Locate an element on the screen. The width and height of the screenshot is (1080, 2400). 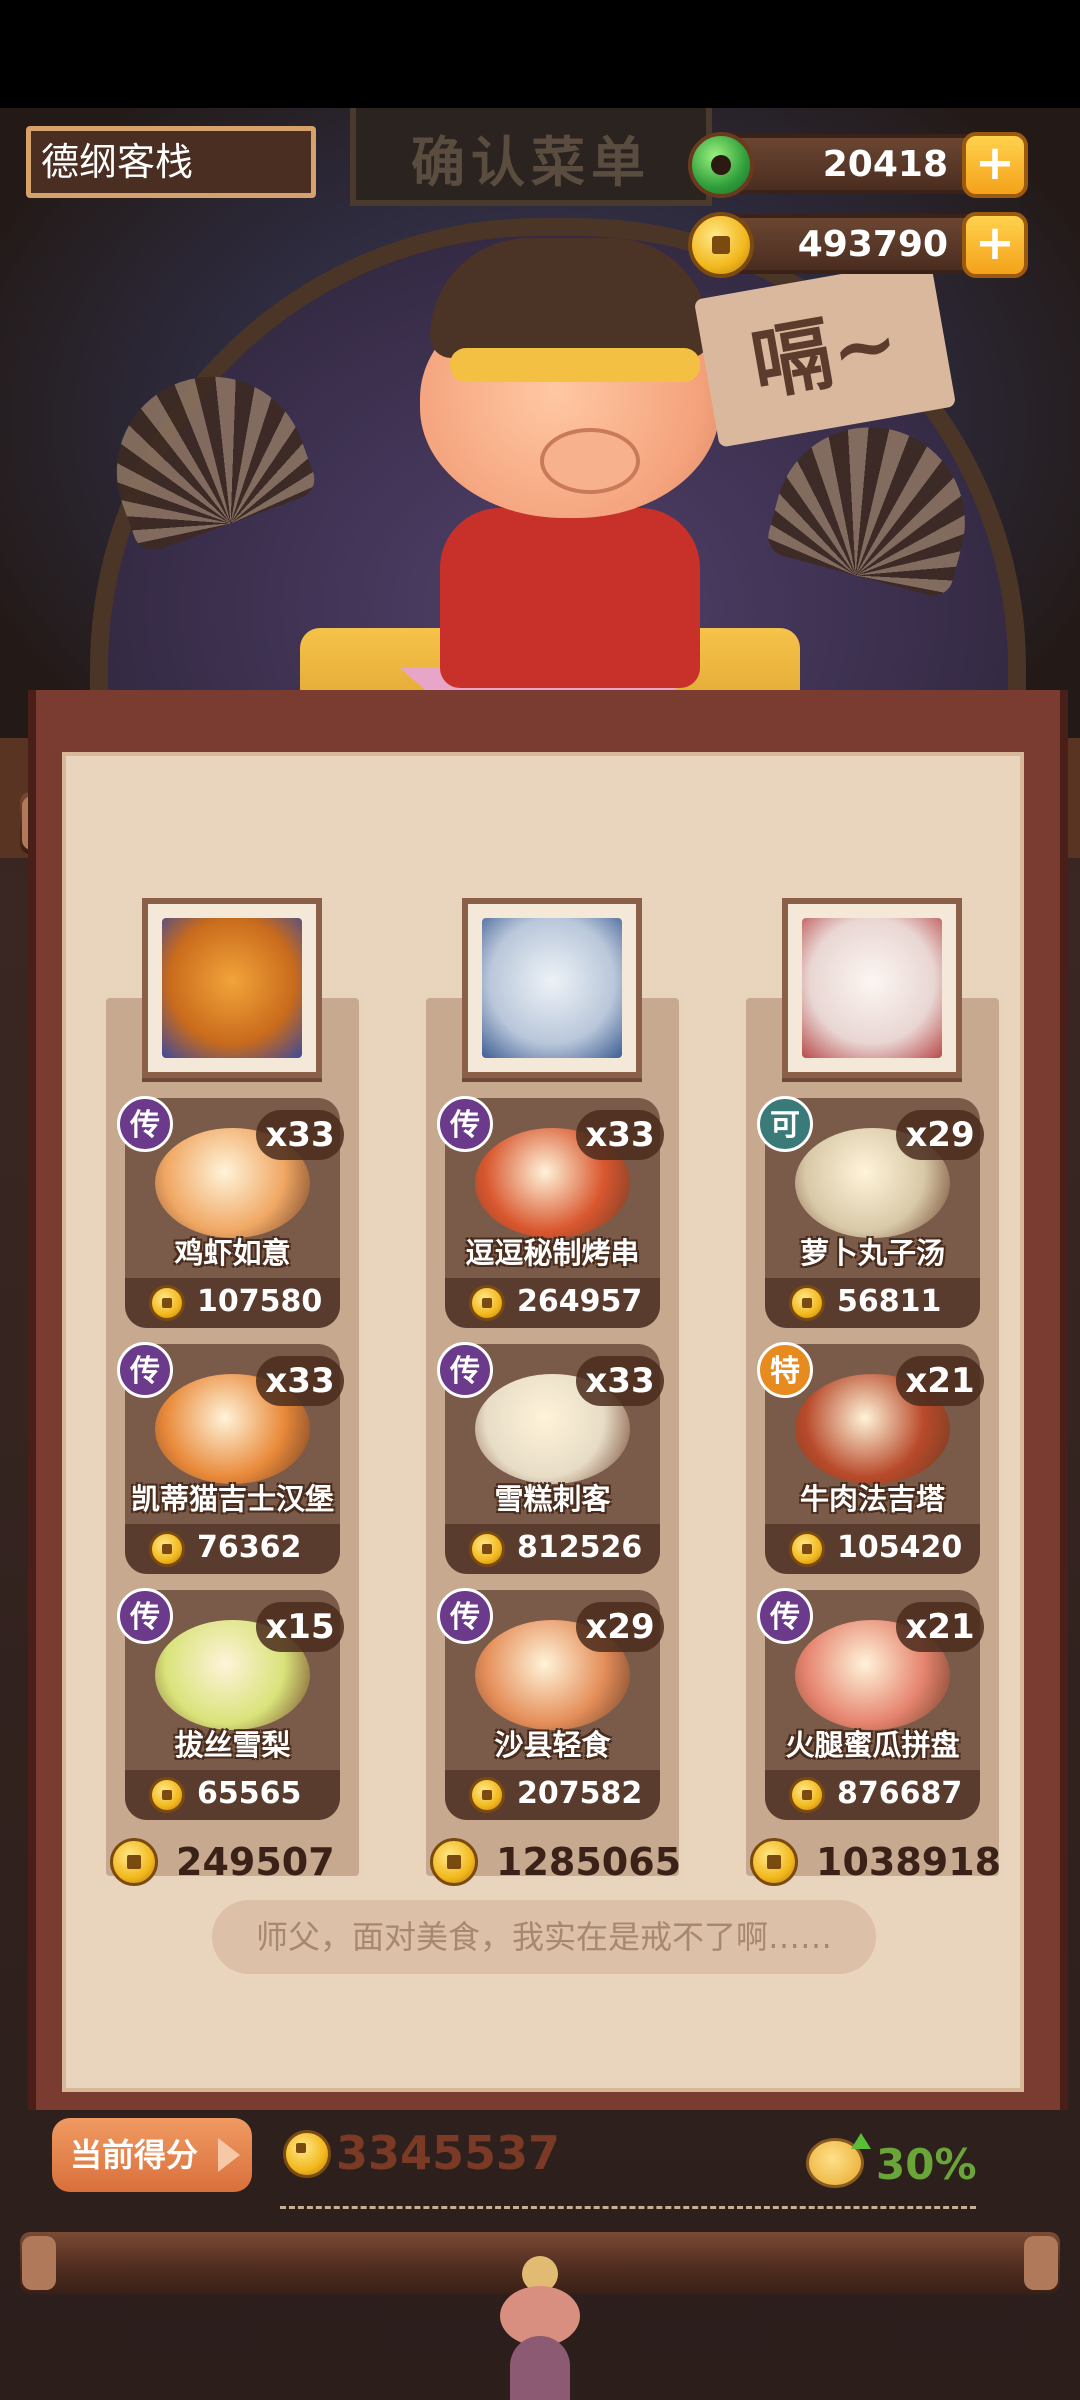
knot-tassel is located at coordinates (540, 2368).